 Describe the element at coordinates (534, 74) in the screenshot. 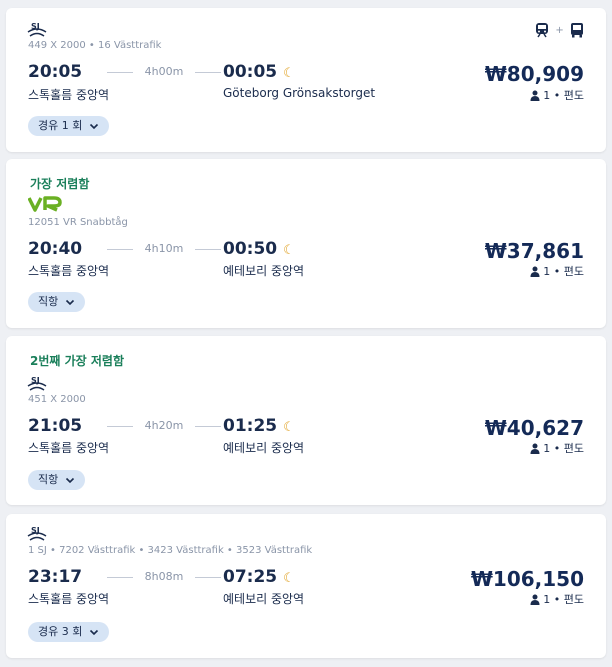

I see `price: ₩80,909` at that location.